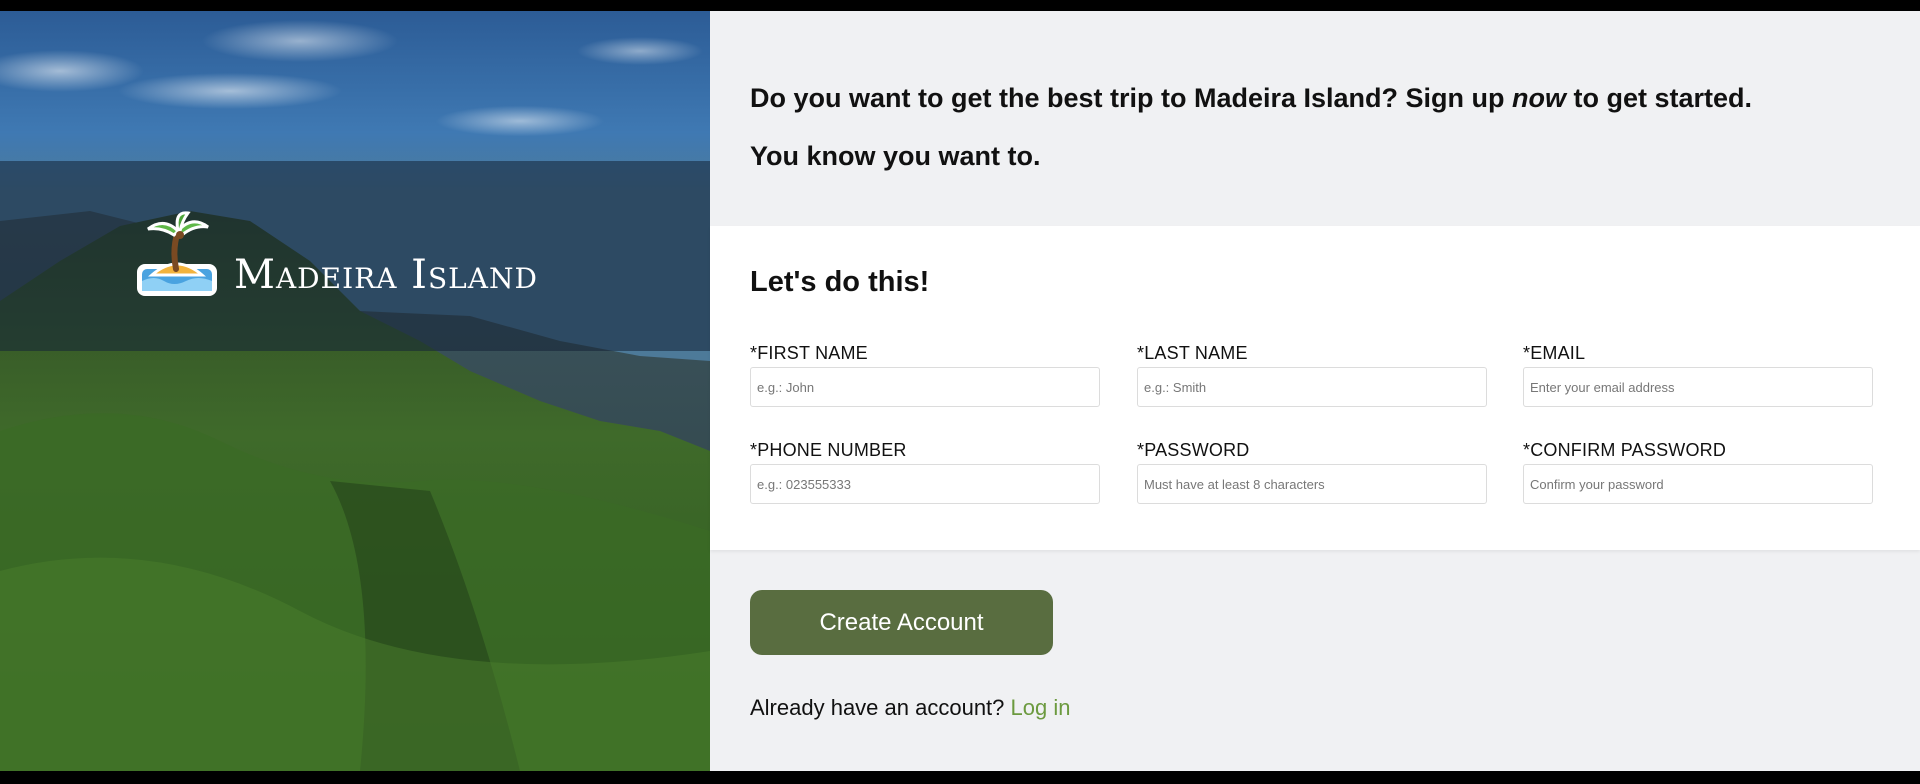  What do you see at coordinates (925, 484) in the screenshot?
I see `phone-input` at bounding box center [925, 484].